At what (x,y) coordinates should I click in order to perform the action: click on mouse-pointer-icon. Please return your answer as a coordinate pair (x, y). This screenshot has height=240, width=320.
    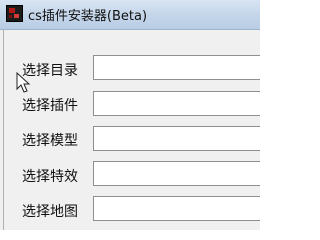
    Looking at the image, I should click on (23, 82).